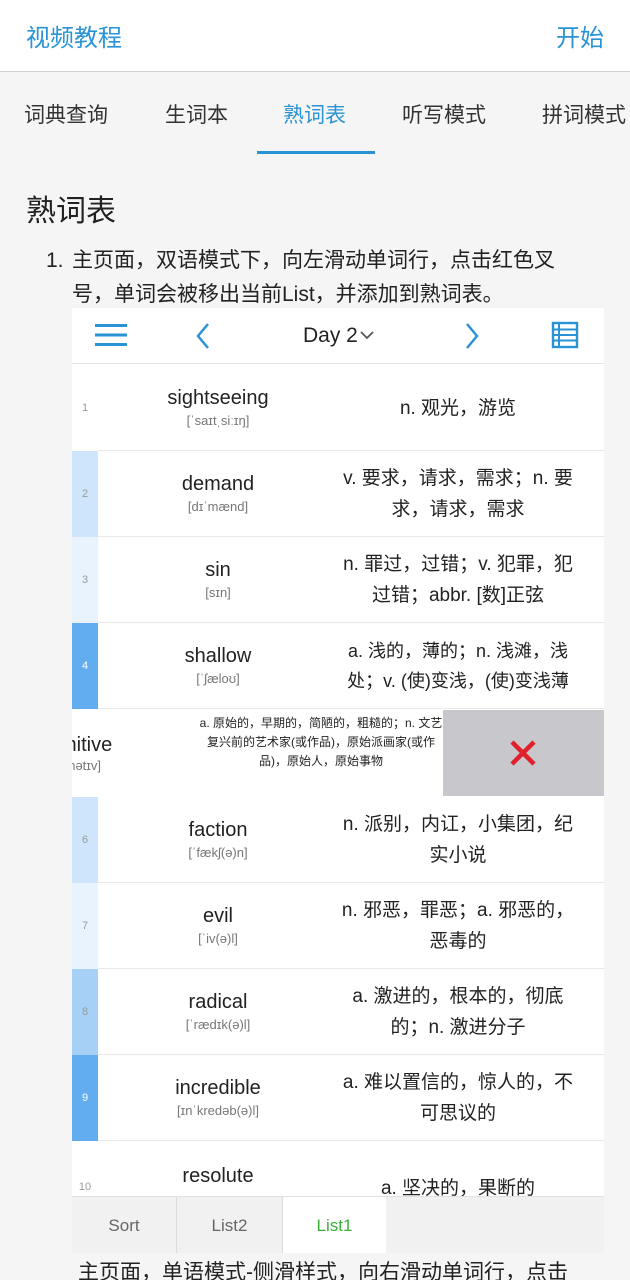 The width and height of the screenshot is (630, 1280). I want to click on word-index: 3, so click(85, 580).